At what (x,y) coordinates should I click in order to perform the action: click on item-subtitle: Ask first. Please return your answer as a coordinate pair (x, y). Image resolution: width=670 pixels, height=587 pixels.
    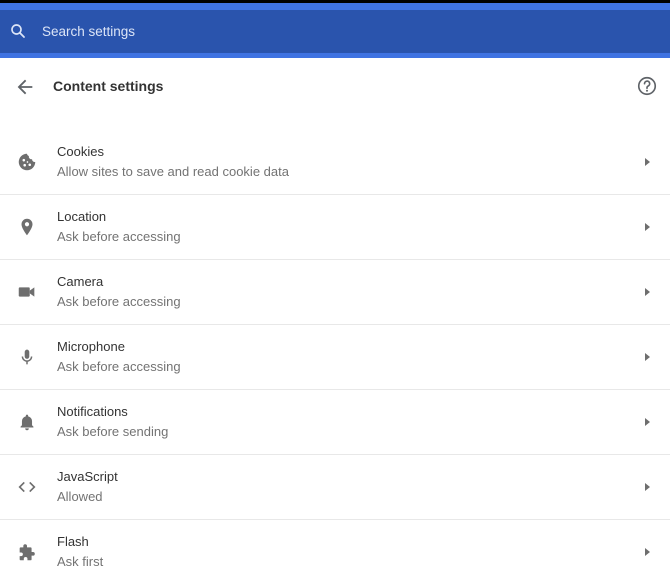
    Looking at the image, I should click on (80, 561).